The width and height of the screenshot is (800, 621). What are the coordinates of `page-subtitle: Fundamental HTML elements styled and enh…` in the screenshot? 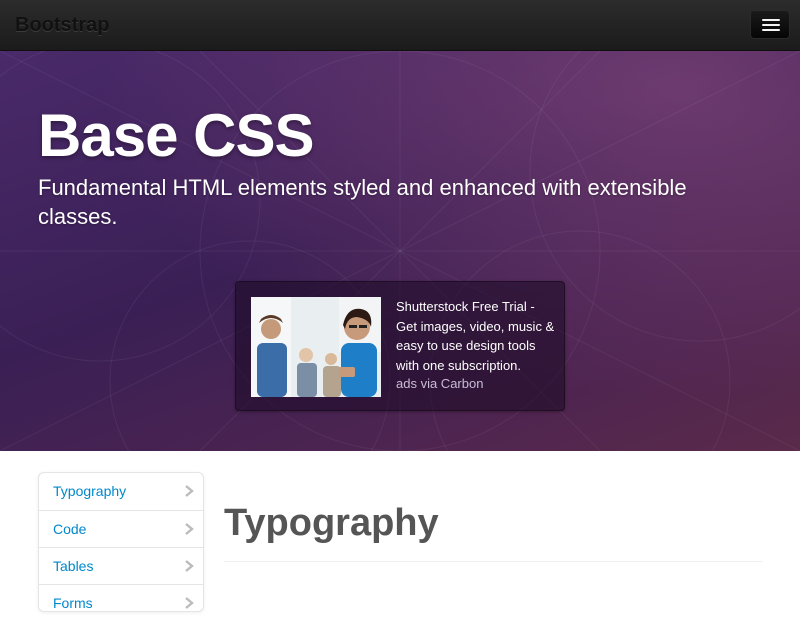 It's located at (362, 202).